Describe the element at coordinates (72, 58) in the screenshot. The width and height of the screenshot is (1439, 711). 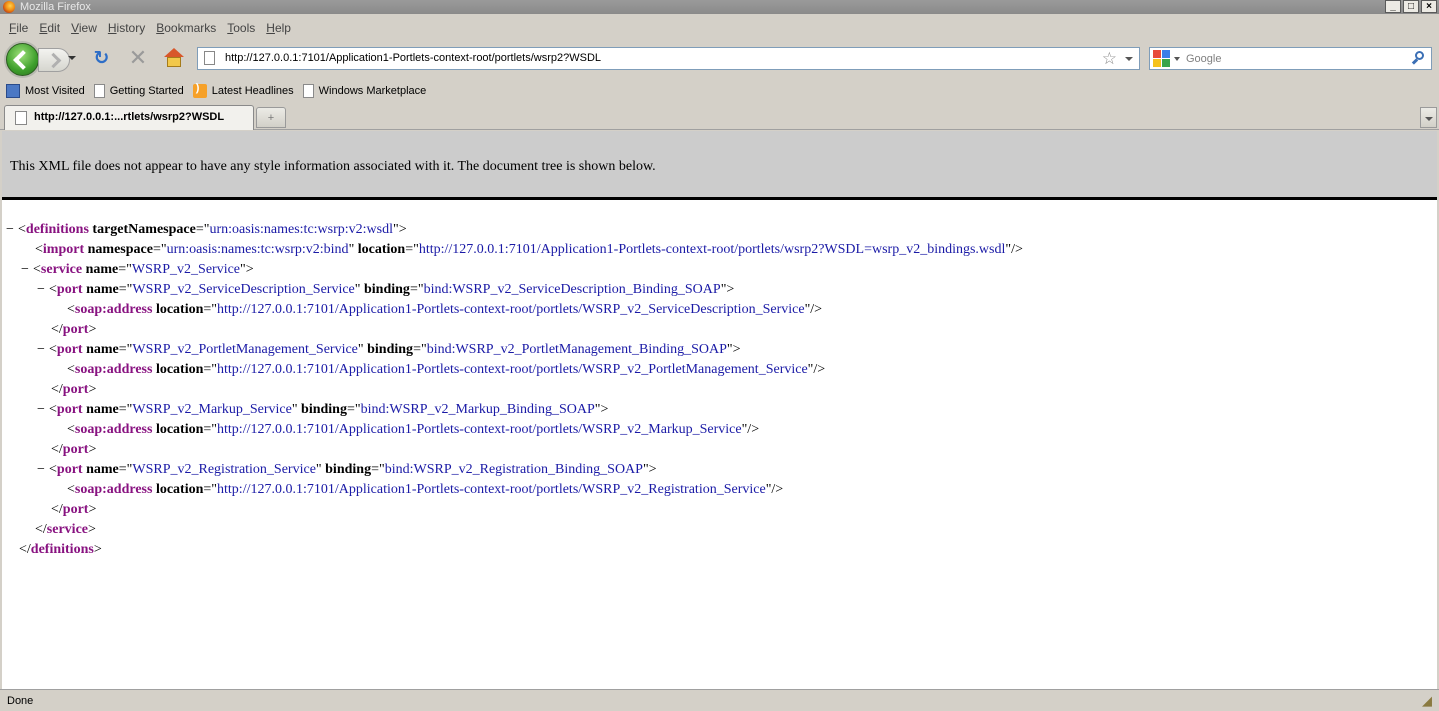
I see `history-dropdown-icon` at that location.